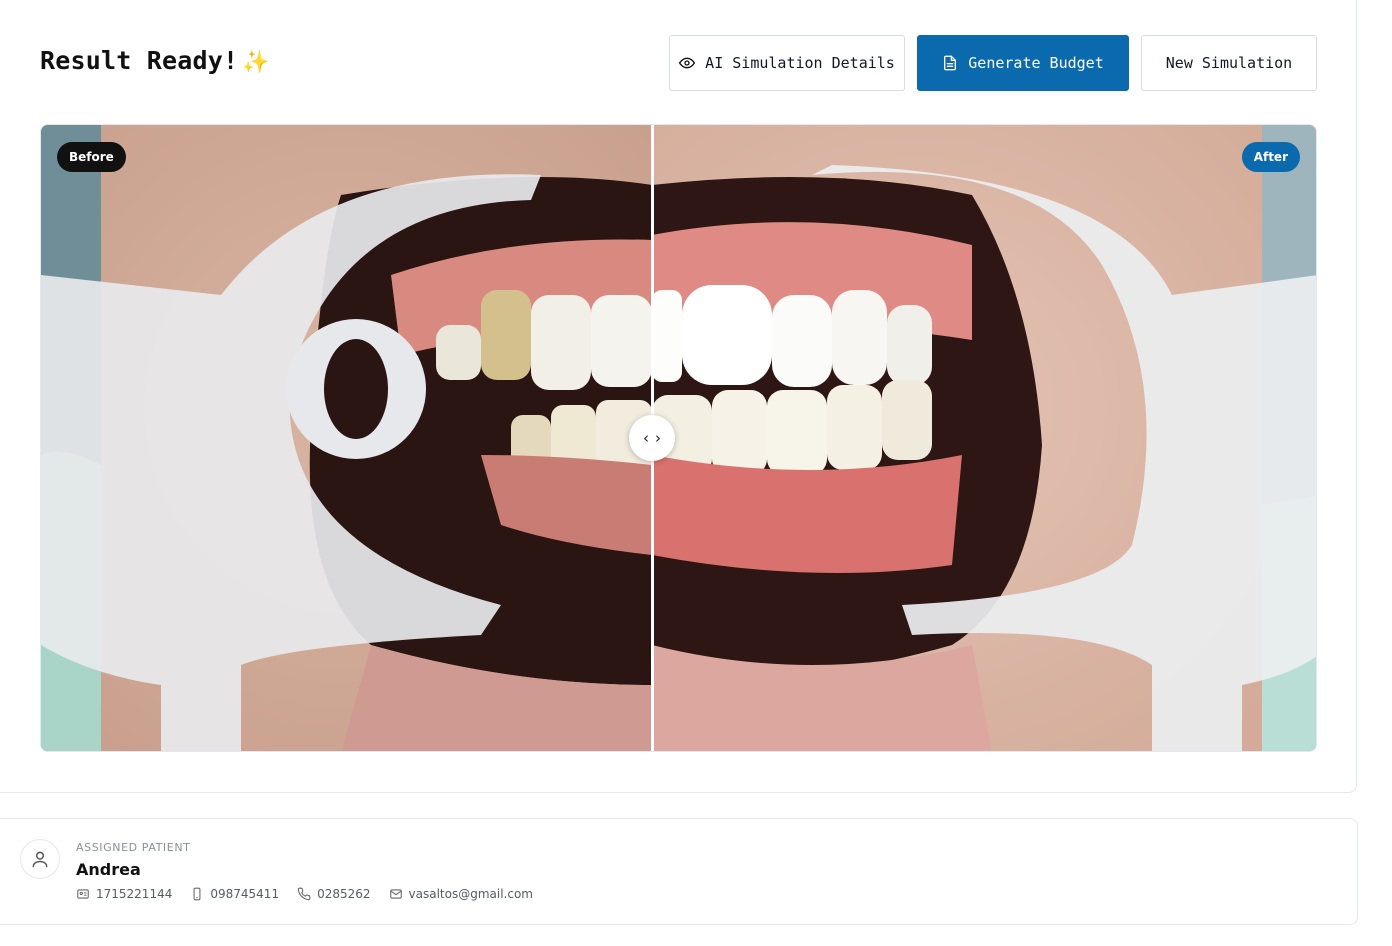 This screenshot has height=946, width=1392. I want to click on page-title: Result Ready! ✨, so click(155, 60).